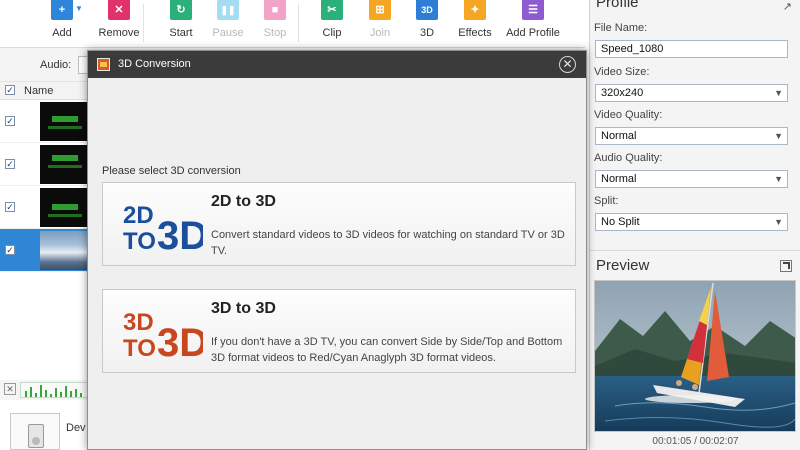 Image resolution: width=800 pixels, height=450 pixels. What do you see at coordinates (622, 72) in the screenshot?
I see `video-size-label: Video Size:` at bounding box center [622, 72].